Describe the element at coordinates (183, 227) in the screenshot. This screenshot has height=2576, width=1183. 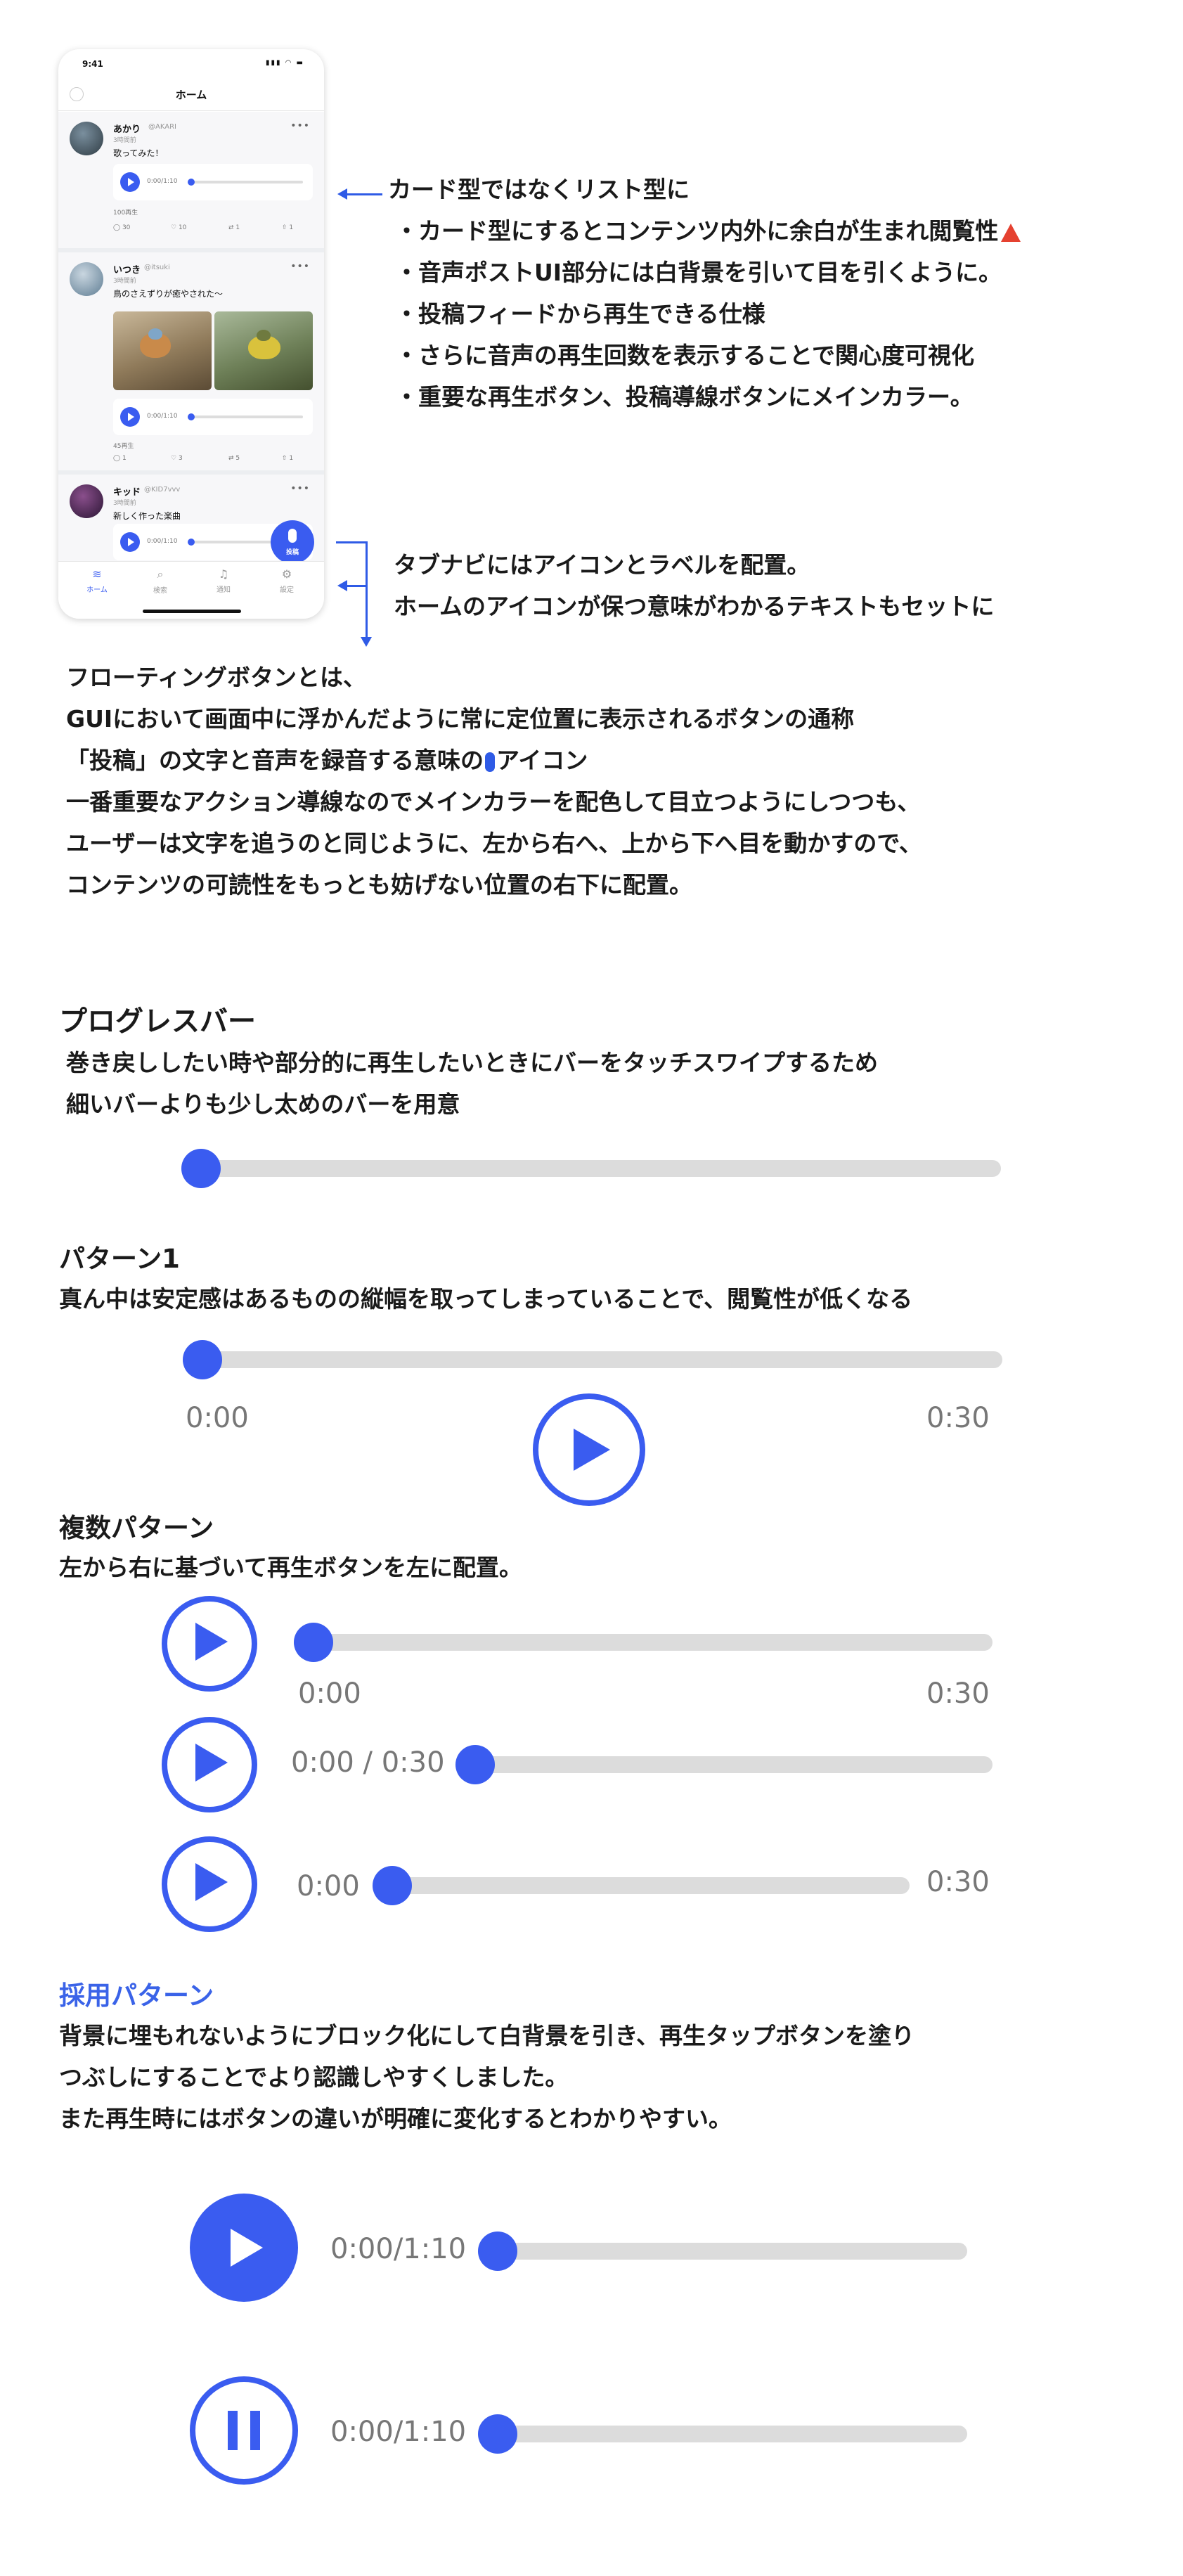
I see `like-count: 10` at that location.